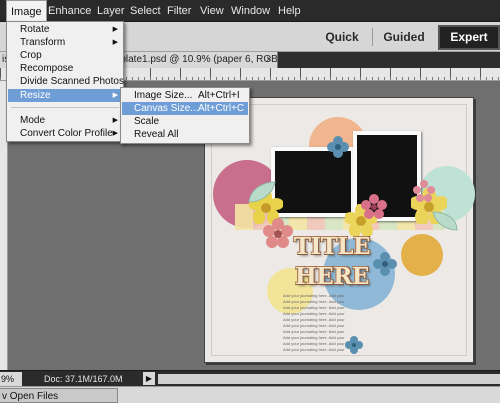 Image resolution: width=500 pixels, height=403 pixels. What do you see at coordinates (83, 379) in the screenshot?
I see `doc-size-info: Doc: 37.1M/167.0M` at bounding box center [83, 379].